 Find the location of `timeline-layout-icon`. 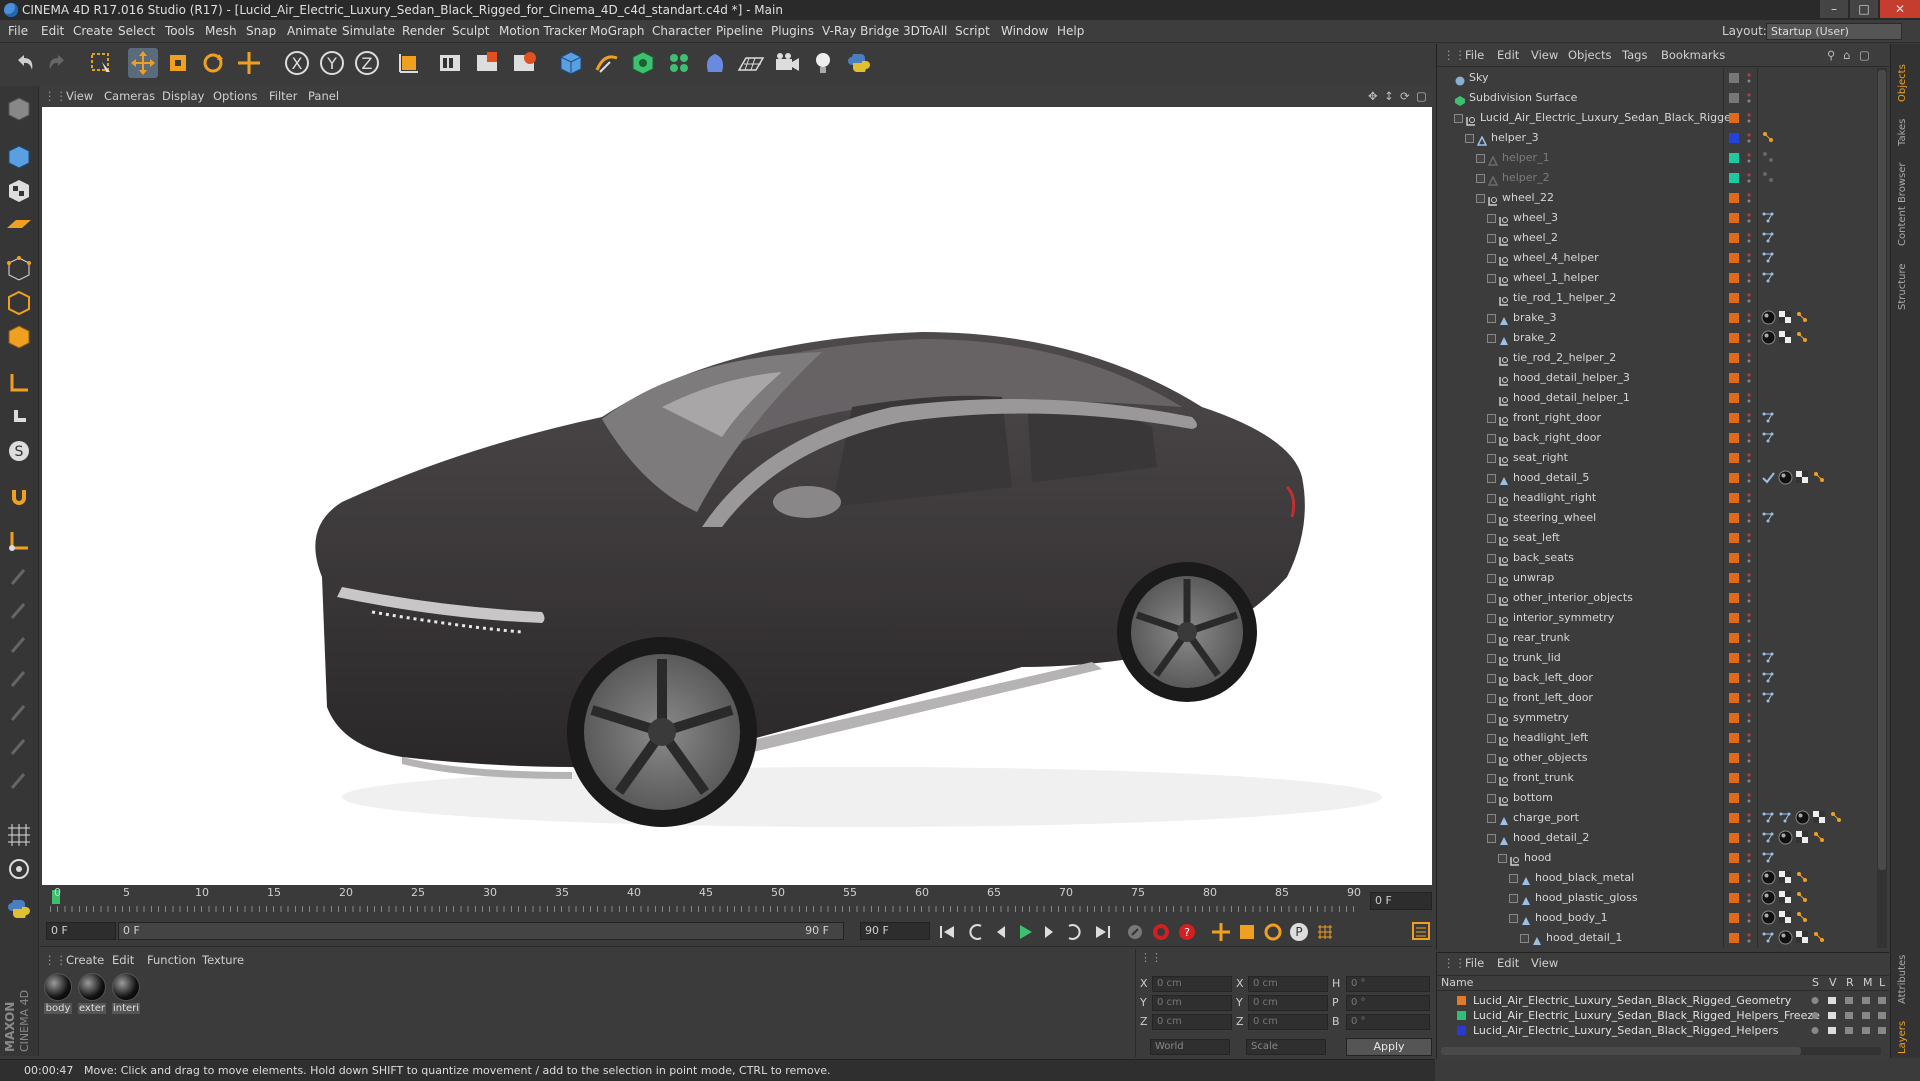

timeline-layout-icon is located at coordinates (1421, 931).